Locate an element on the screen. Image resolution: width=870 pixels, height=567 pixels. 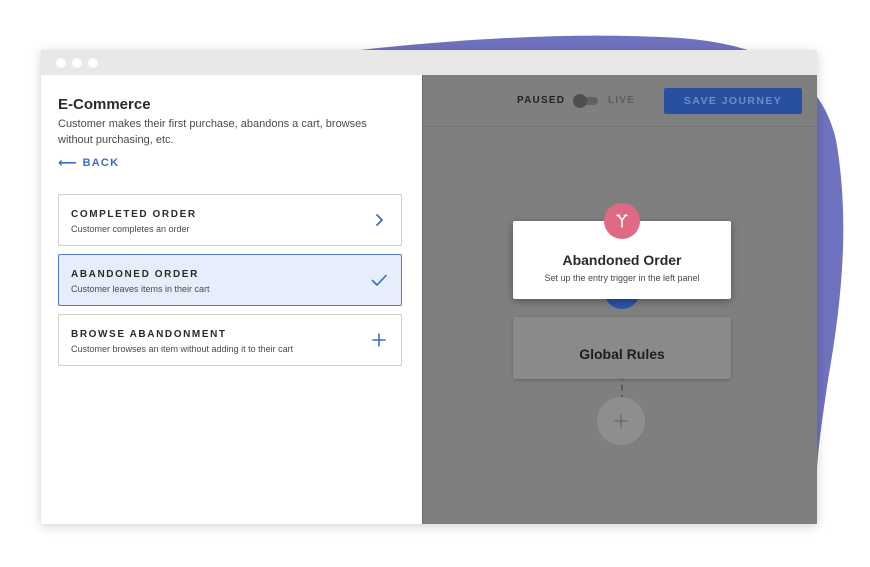
node-title: Global Rules is located at coordinates (622, 354).